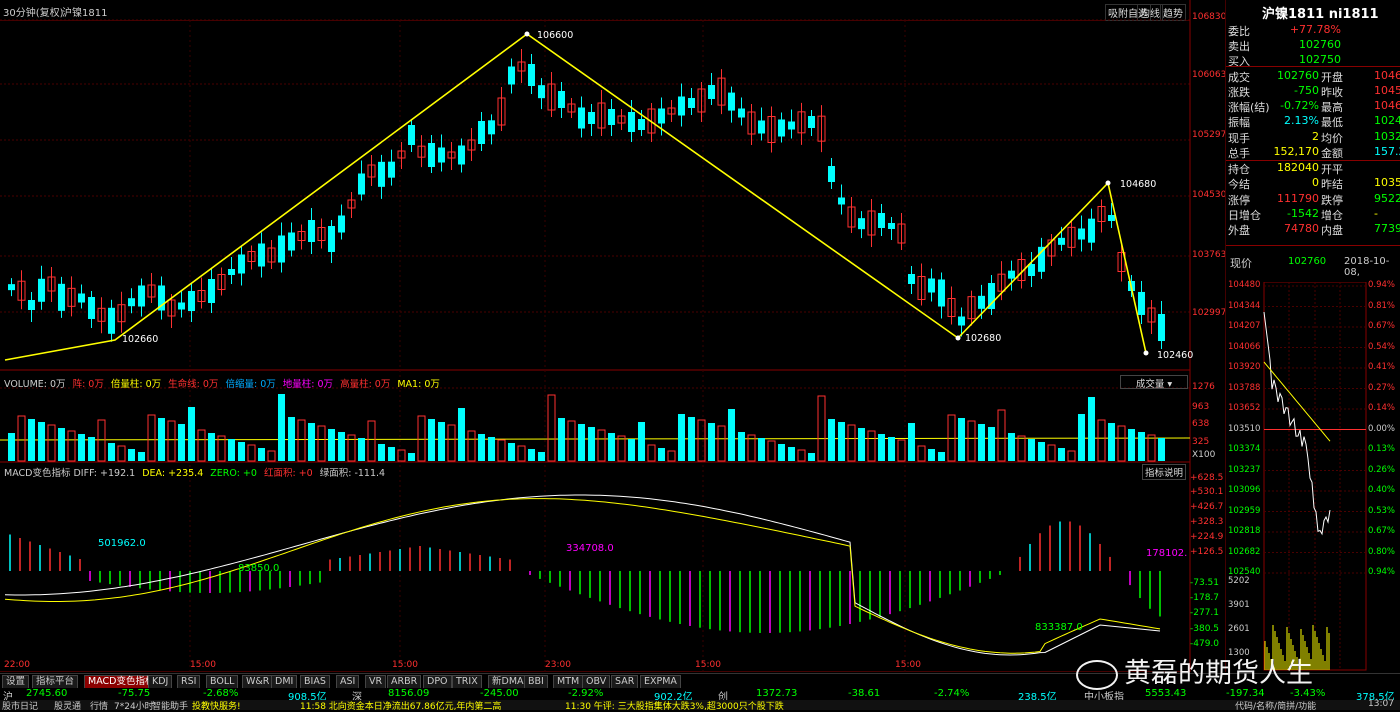 The height and width of the screenshot is (712, 1400). I want to click on tab-新DMA: 新DMA, so click(508, 682).